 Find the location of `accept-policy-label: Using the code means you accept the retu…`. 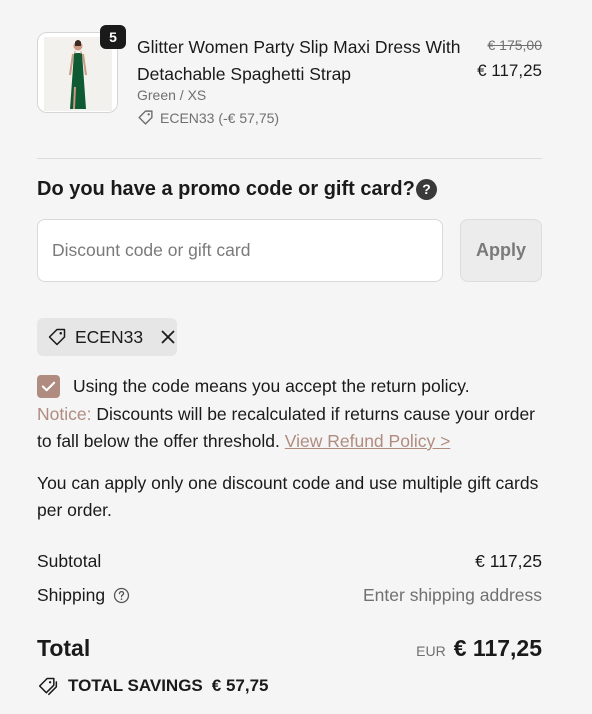

accept-policy-label: Using the code means you accept the retu… is located at coordinates (271, 386).